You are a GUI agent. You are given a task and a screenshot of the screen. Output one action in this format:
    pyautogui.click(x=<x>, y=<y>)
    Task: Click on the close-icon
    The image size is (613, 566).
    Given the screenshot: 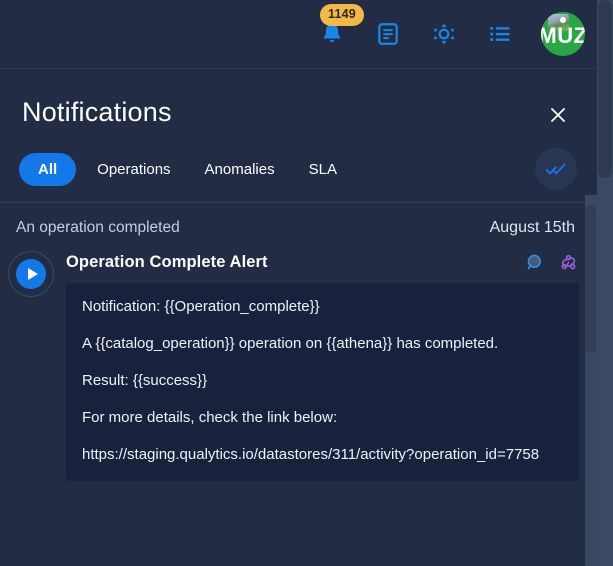 What is the action you would take?
    pyautogui.click(x=558, y=115)
    